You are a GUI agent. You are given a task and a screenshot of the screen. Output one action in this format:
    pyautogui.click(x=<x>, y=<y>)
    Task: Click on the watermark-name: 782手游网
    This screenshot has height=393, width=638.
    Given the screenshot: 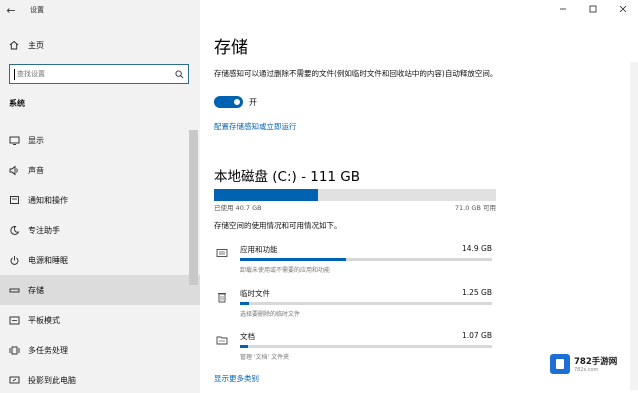 What is the action you would take?
    pyautogui.click(x=596, y=362)
    